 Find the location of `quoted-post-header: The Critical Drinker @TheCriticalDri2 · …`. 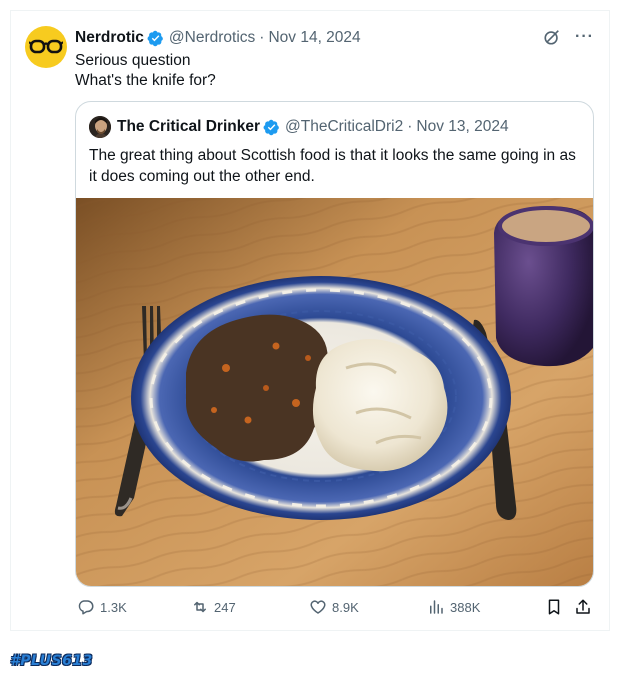

quoted-post-header: The Critical Drinker @TheCriticalDri2 · … is located at coordinates (299, 127).